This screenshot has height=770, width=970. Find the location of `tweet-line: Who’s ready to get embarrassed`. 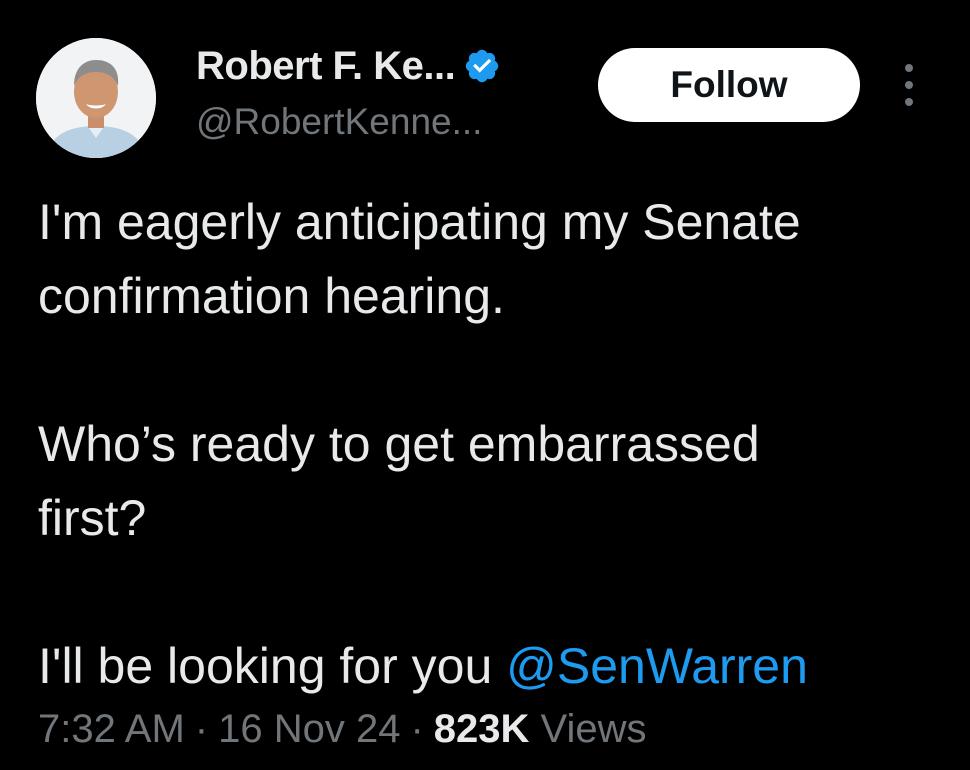

tweet-line: Who’s ready to get embarrassed is located at coordinates (399, 444).